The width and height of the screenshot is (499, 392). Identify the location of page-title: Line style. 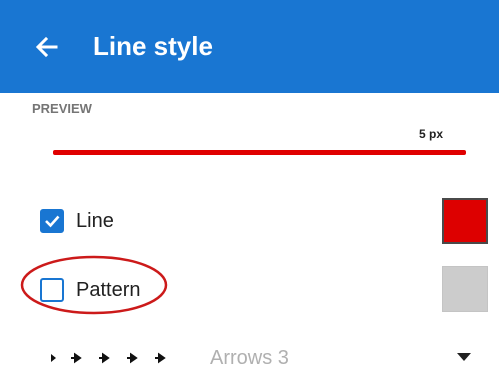
(153, 46).